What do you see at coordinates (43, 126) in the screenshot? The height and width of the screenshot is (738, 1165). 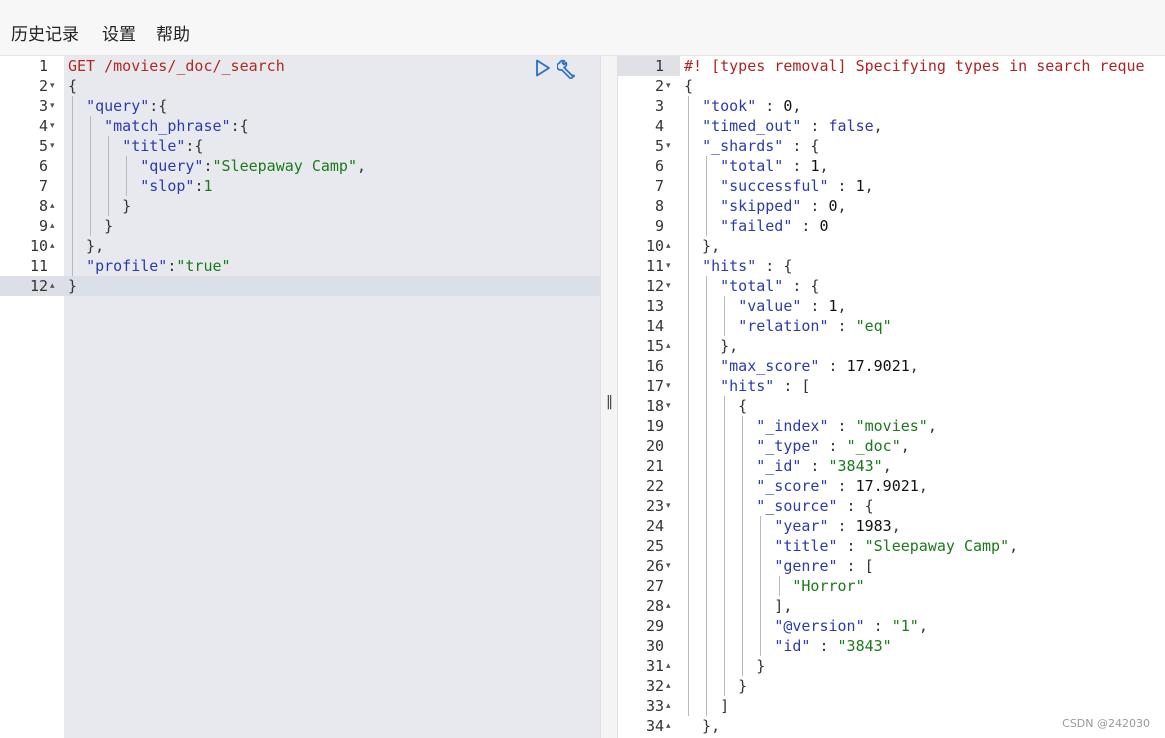 I see `line-number: 4` at bounding box center [43, 126].